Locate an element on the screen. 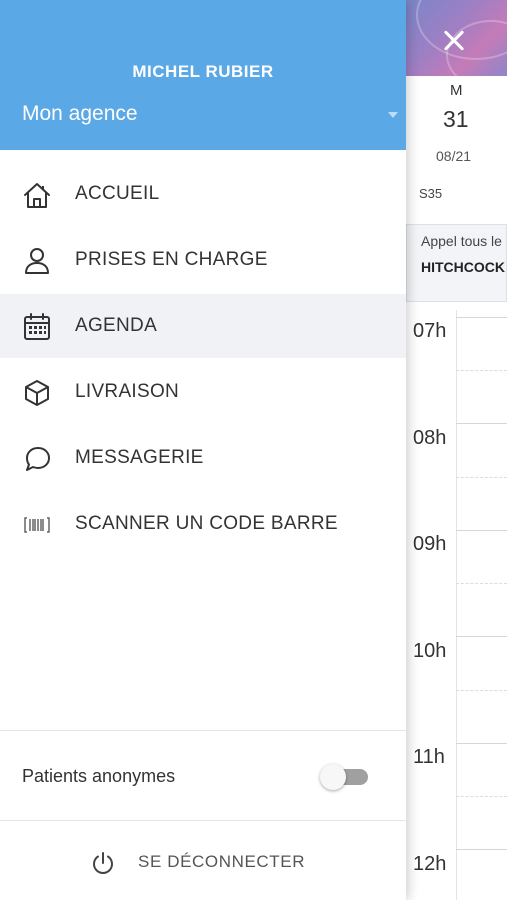 The width and height of the screenshot is (507, 900). package-icon is located at coordinates (37, 393).